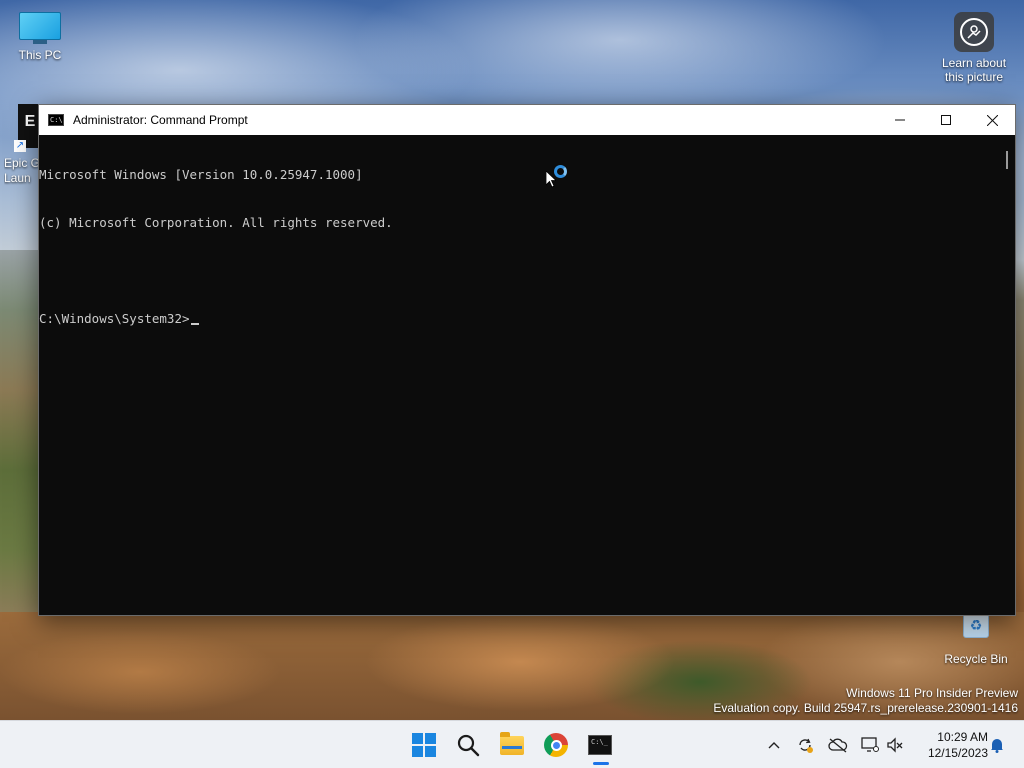 Image resolution: width=1024 pixels, height=768 pixels. Describe the element at coordinates (20, 146) in the screenshot. I see `shortcut-arrow-icon: ↗` at that location.